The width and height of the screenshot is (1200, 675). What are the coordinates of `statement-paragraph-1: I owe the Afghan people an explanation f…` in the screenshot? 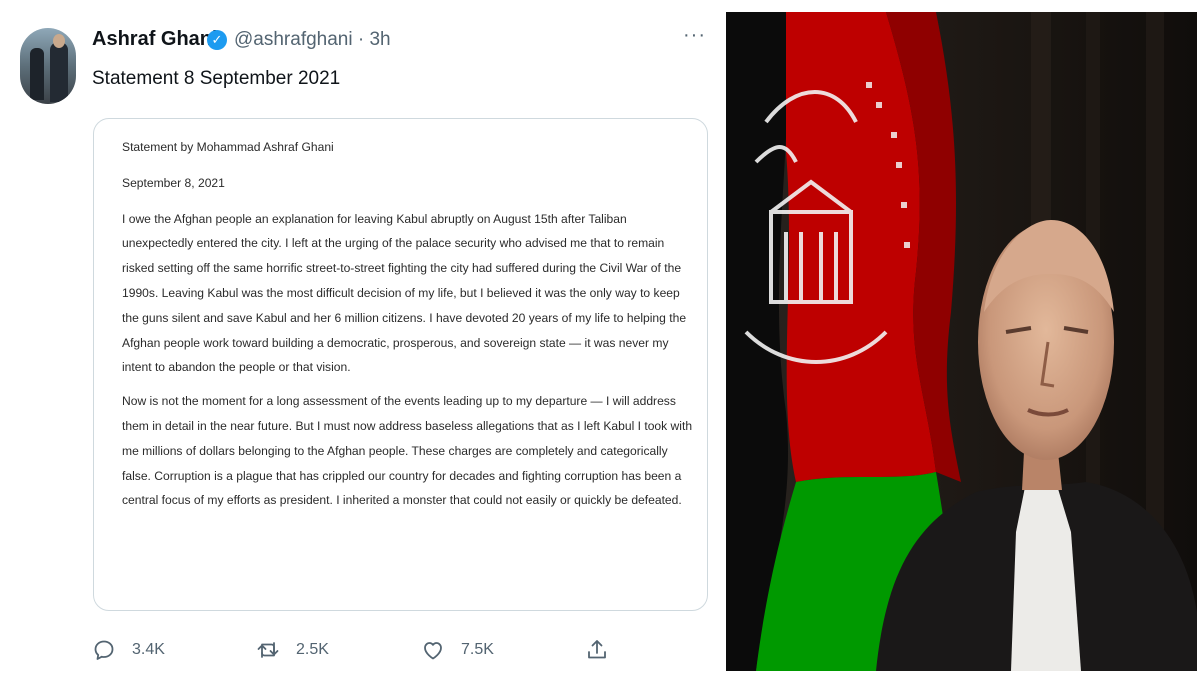 It's located at (404, 293).